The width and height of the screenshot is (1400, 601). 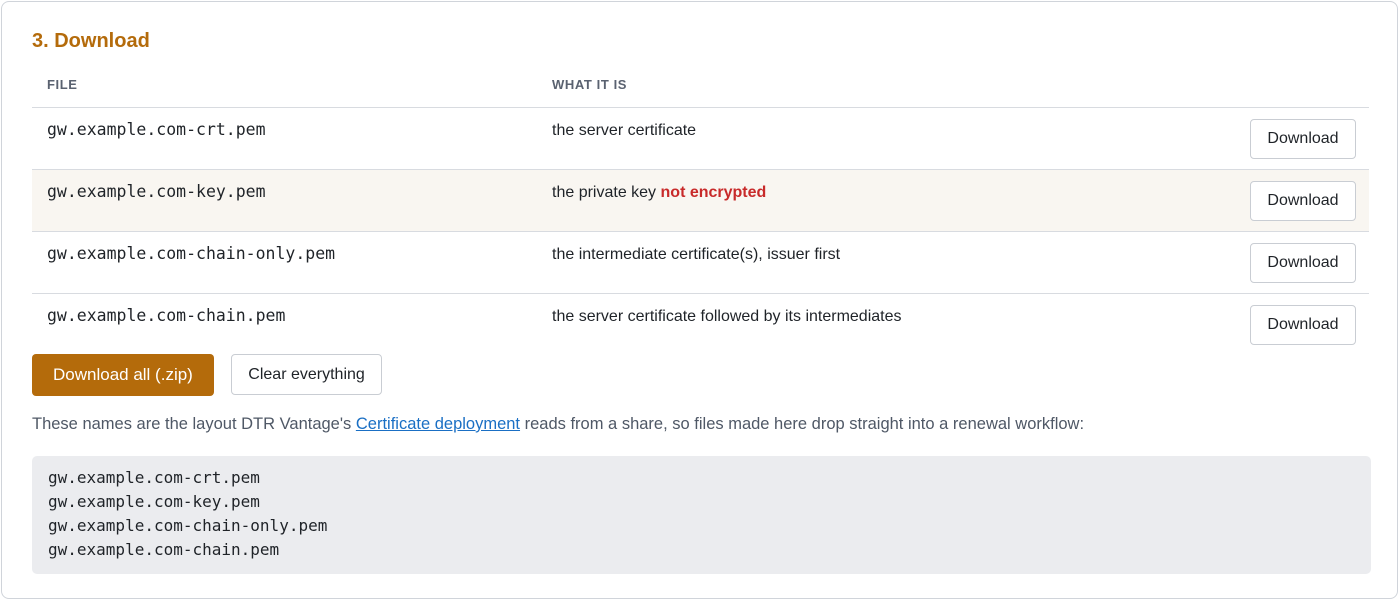 What do you see at coordinates (306, 374) in the screenshot?
I see `clear-everything-button: Clear everything` at bounding box center [306, 374].